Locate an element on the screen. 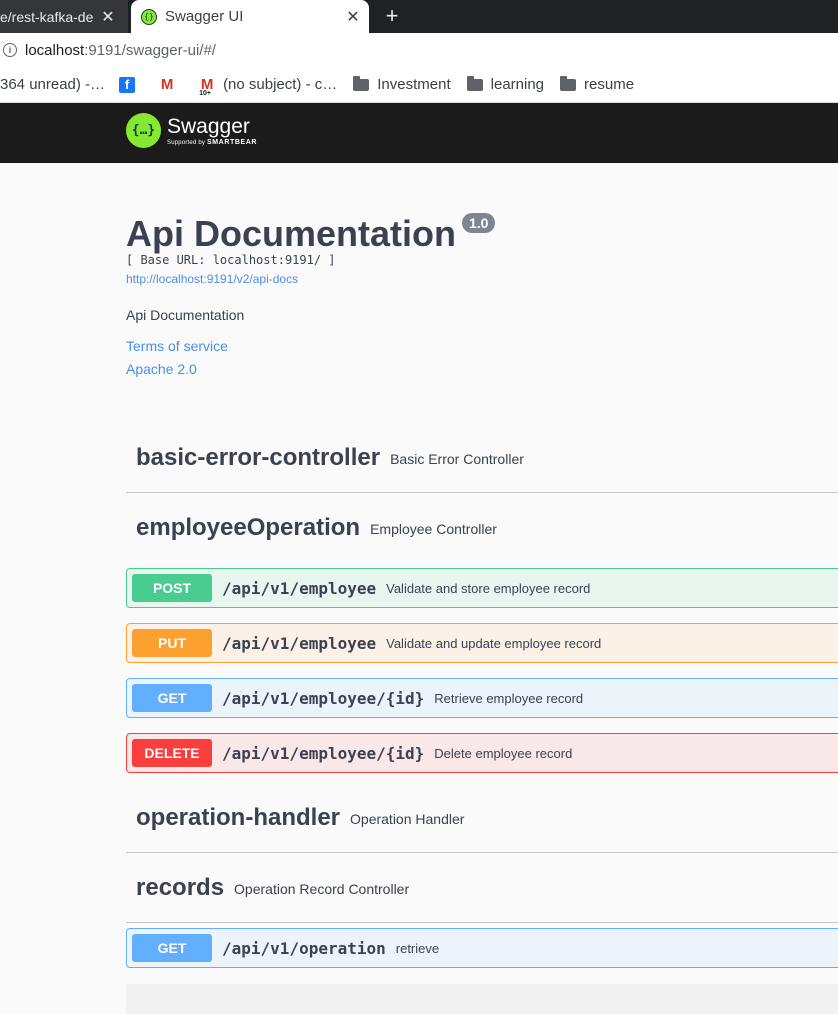 This screenshot has width=838, height=1014. bookmark-learning: learning is located at coordinates (505, 84).